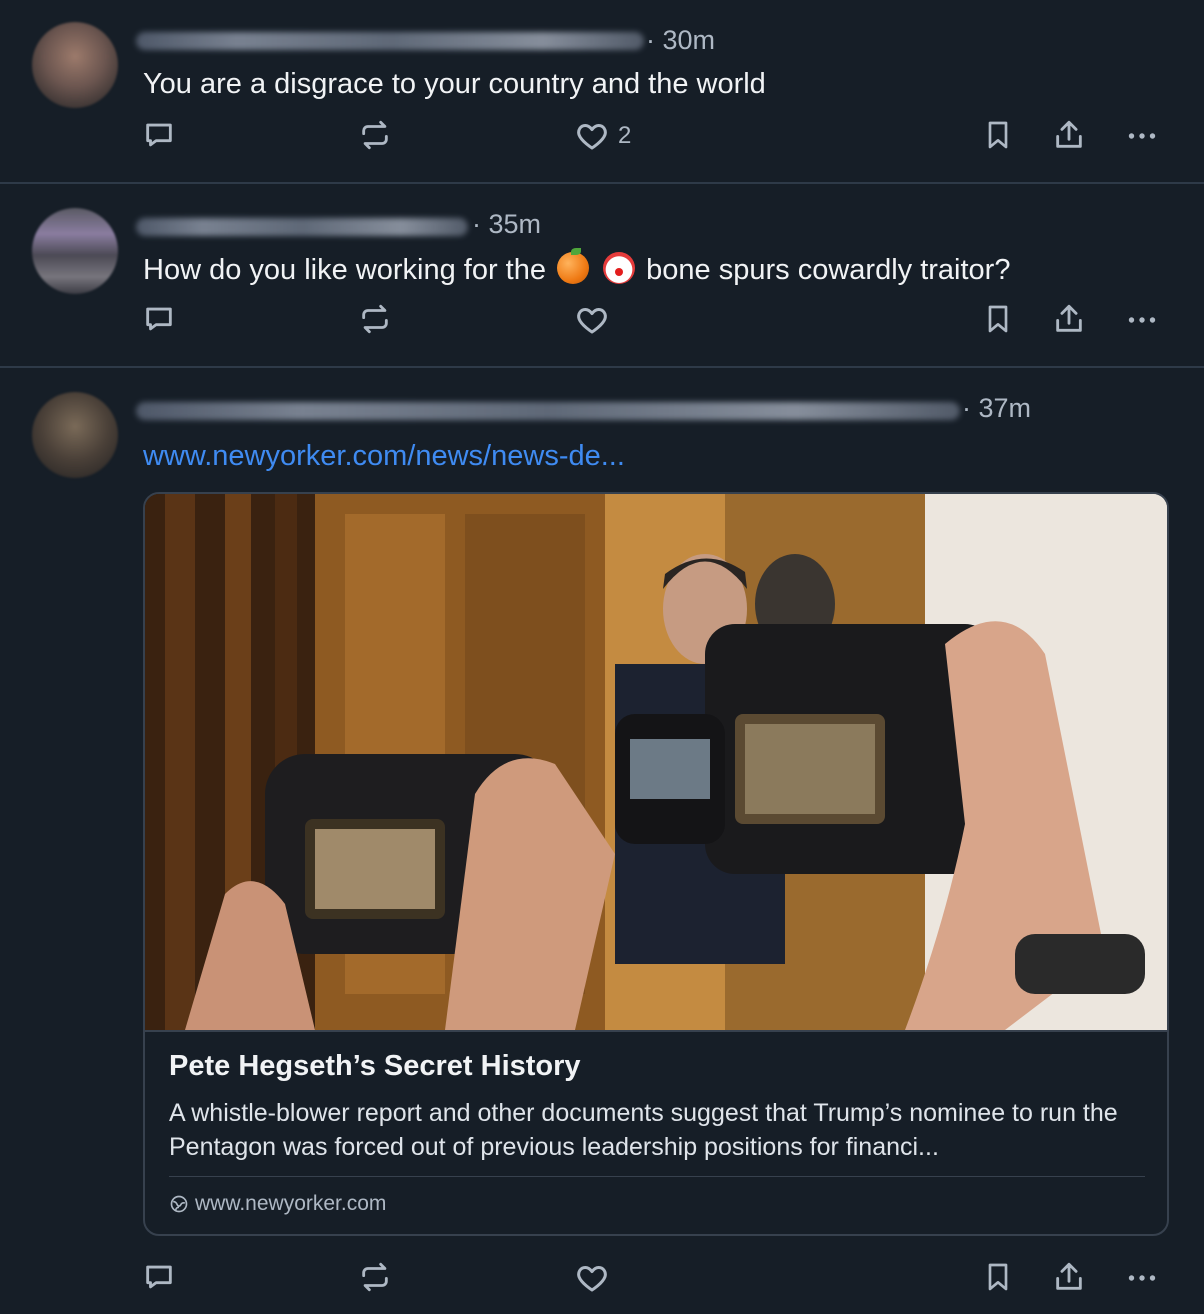 This screenshot has height=1314, width=1204. What do you see at coordinates (179, 1204) in the screenshot?
I see `globe-icon` at bounding box center [179, 1204].